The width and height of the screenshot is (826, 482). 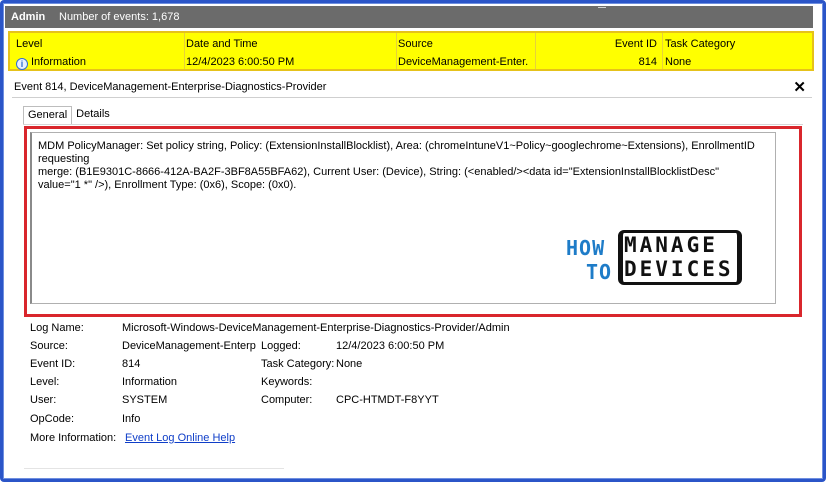 I want to click on row-level-text: Information, so click(x=59, y=62).